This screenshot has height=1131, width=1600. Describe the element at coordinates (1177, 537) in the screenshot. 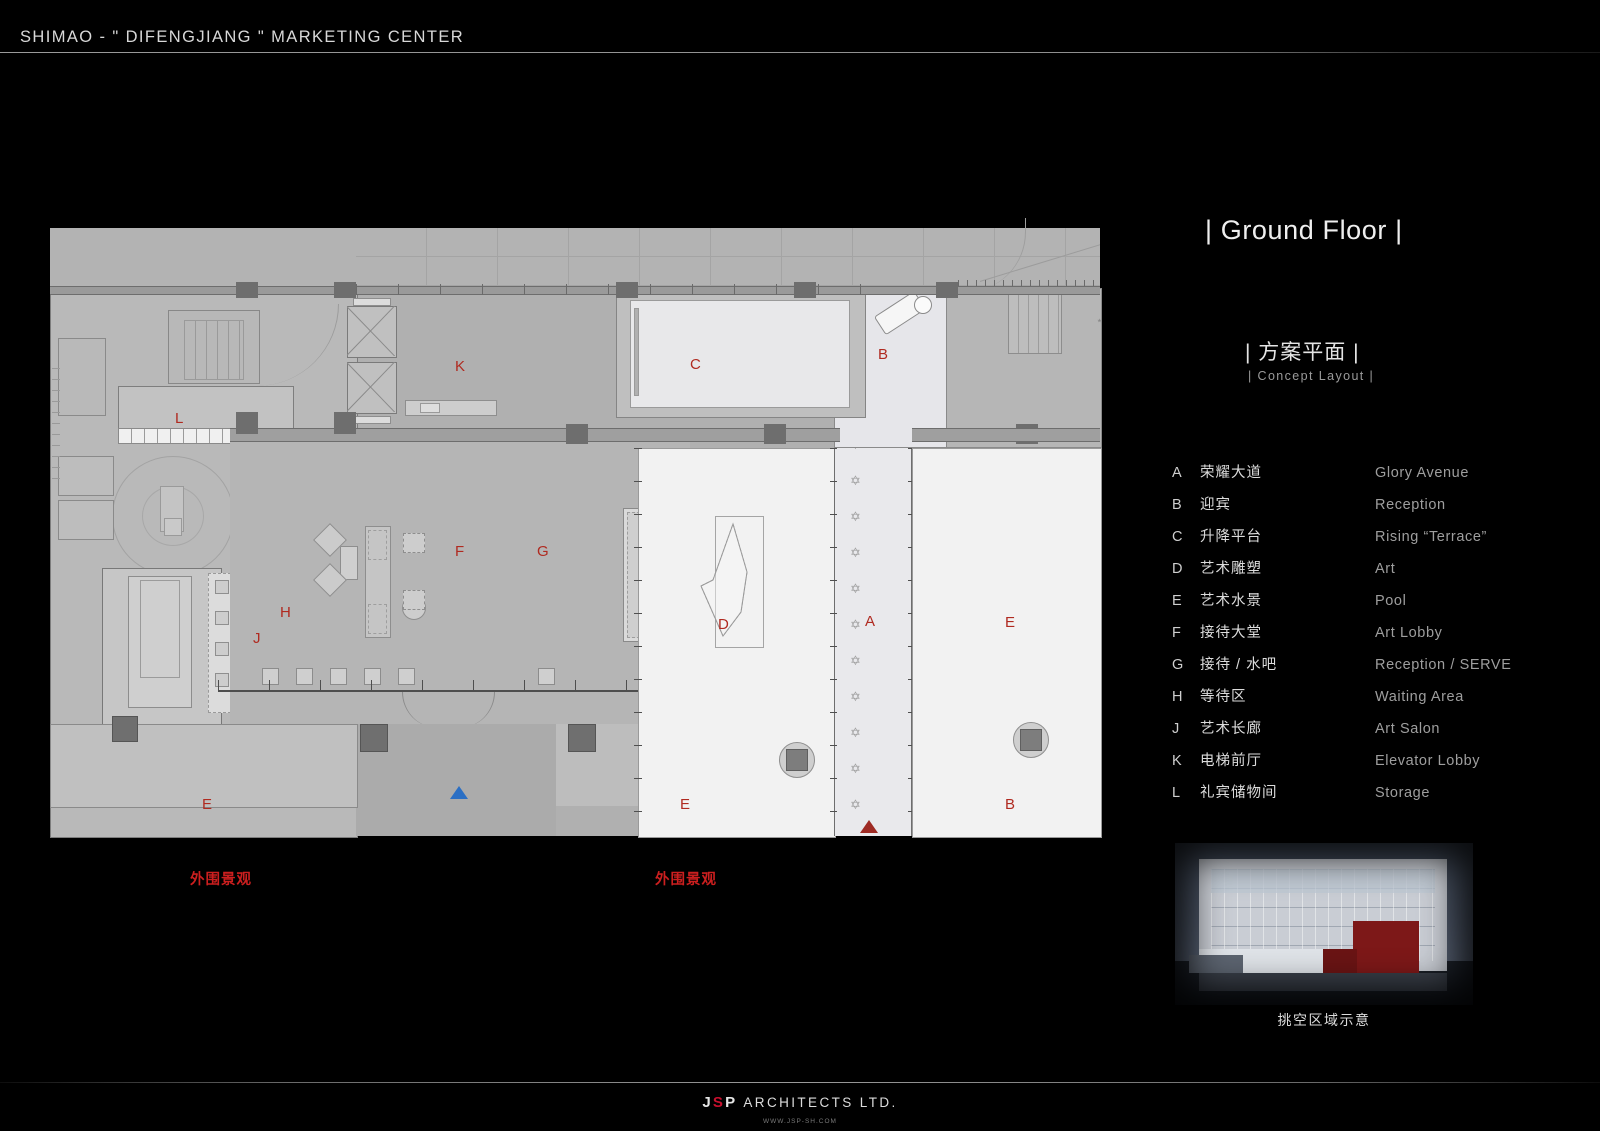

I see `legend-key: C` at that location.